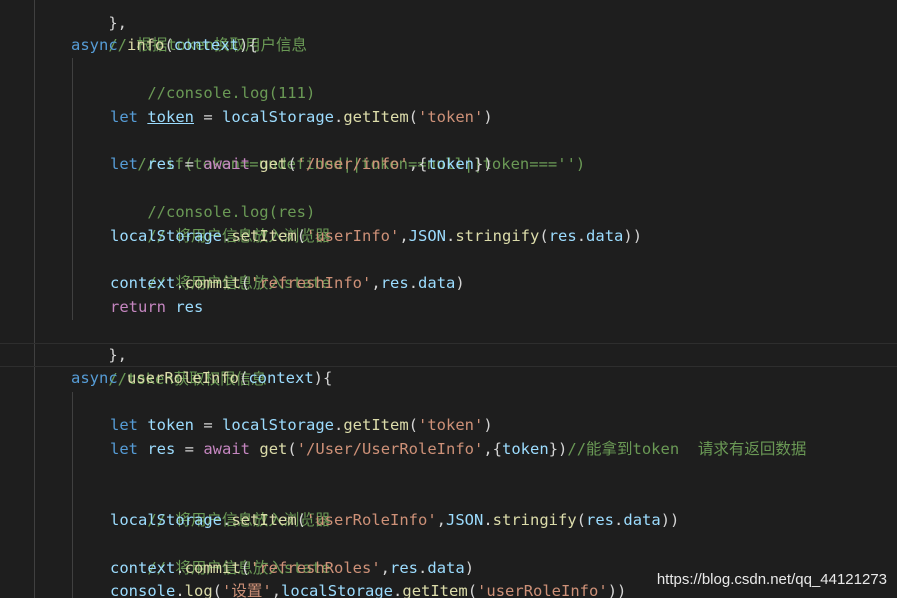  I want to click on code-string: 'userInfo', so click(353, 236).